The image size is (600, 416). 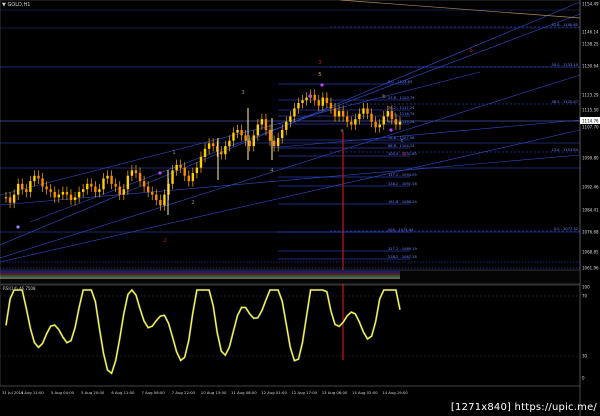 What do you see at coordinates (590, 158) in the screenshot?
I see `price-axis-label: 1099.80` at bounding box center [590, 158].